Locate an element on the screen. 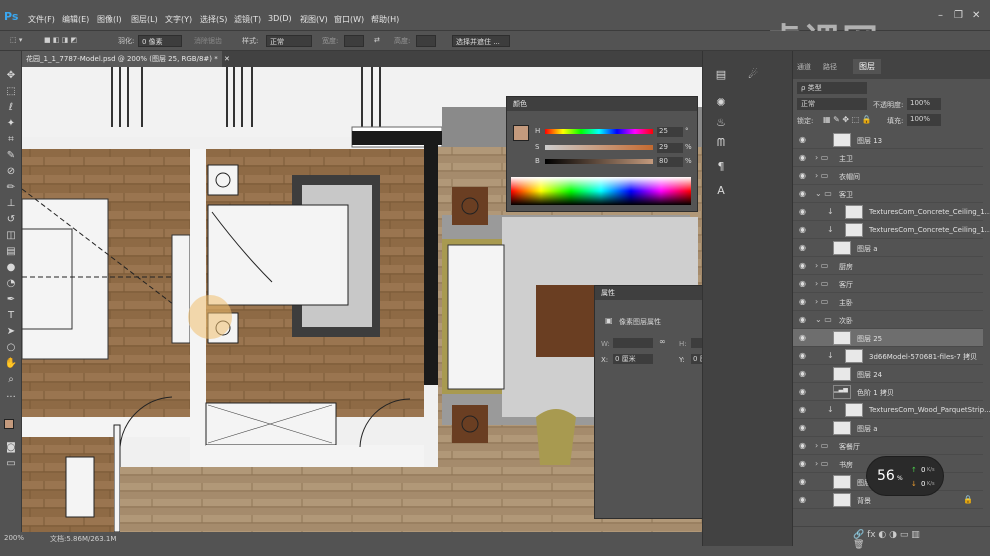  layer-row: ◉ 图层 a is located at coordinates (888, 428).